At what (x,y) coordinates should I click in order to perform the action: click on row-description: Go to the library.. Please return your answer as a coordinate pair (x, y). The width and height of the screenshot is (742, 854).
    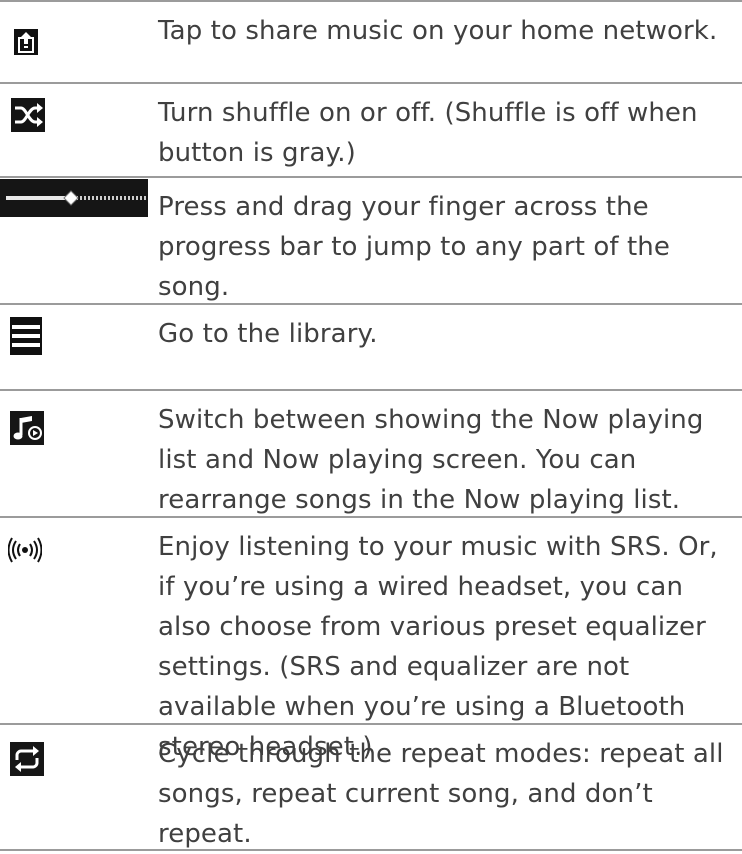
    Looking at the image, I should click on (268, 334).